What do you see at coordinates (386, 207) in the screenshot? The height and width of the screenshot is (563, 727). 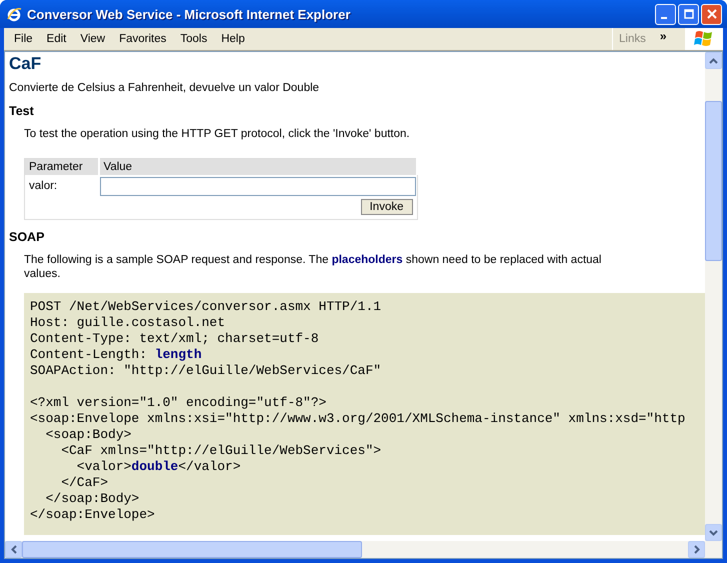 I see `invoke-button: Invoke` at bounding box center [386, 207].